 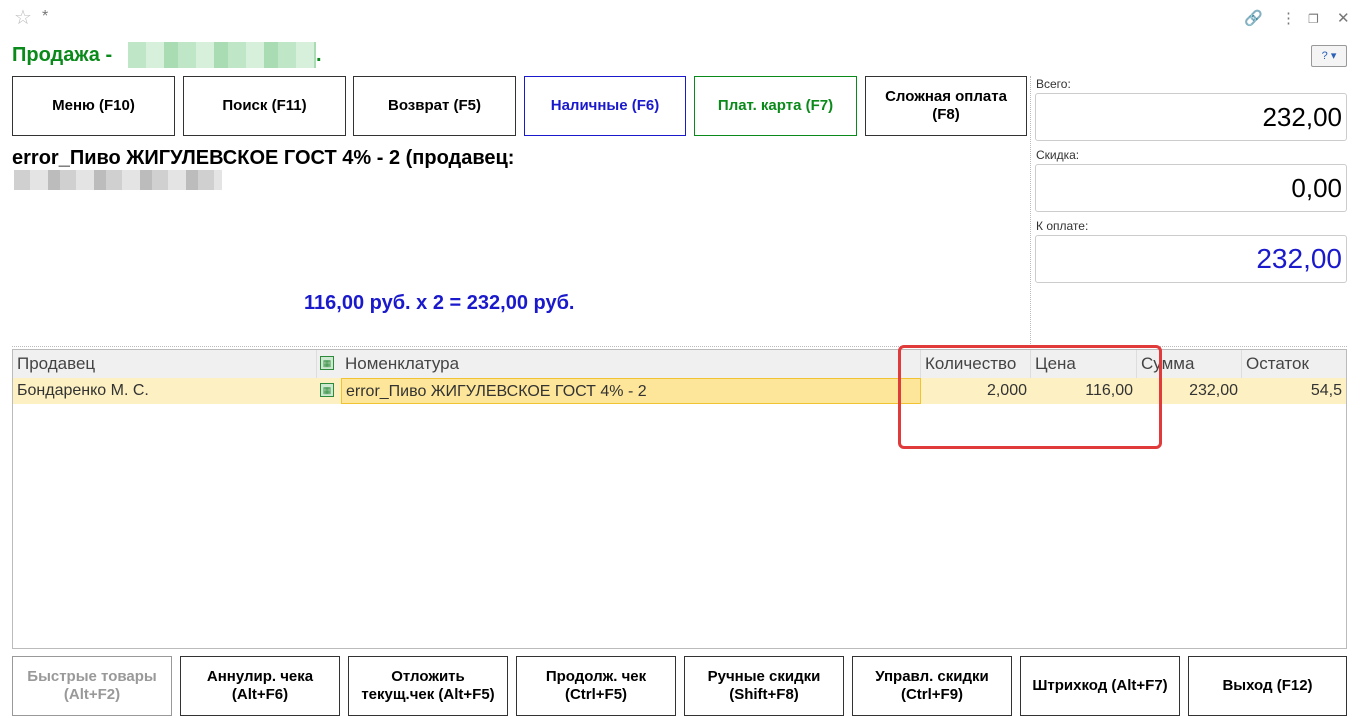 I want to click on page-title-suffix: ., so click(x=319, y=55).